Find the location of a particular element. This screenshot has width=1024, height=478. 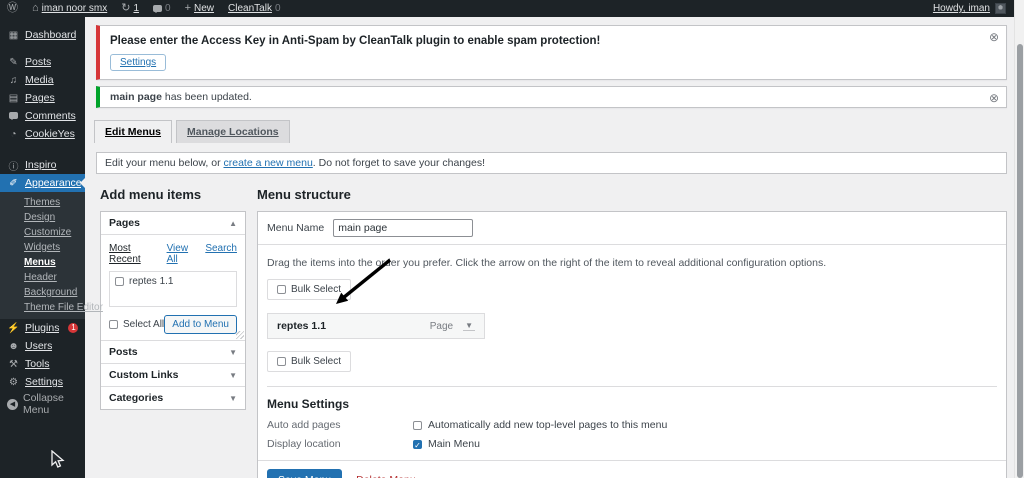

site-name-label: iman noor smx is located at coordinates (74, 8).